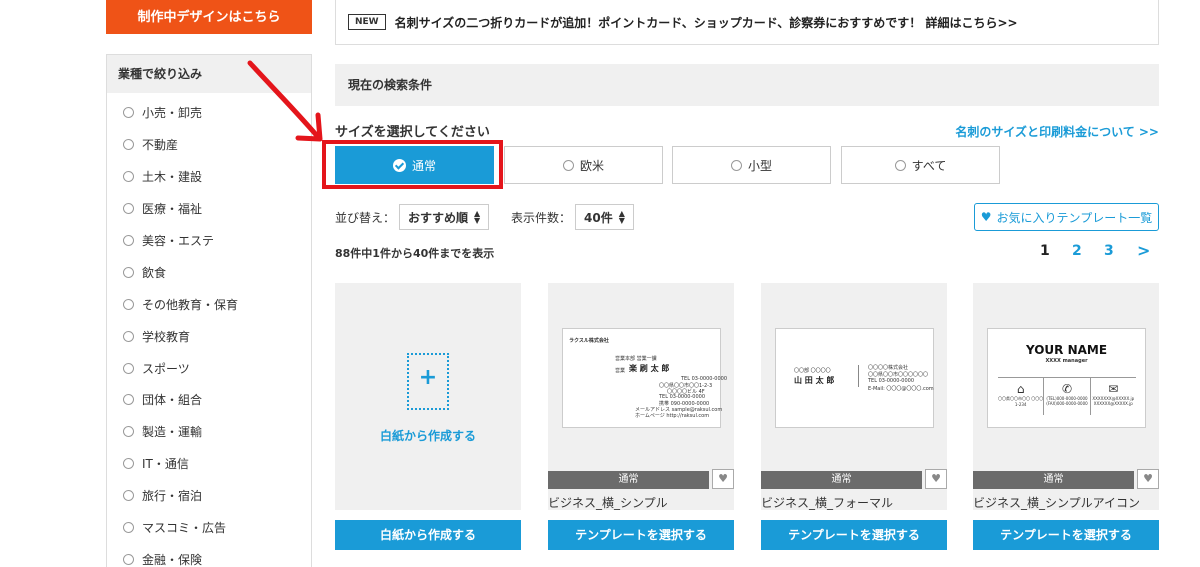  I want to click on blank-card-label: 白紙から作成する, so click(428, 435).